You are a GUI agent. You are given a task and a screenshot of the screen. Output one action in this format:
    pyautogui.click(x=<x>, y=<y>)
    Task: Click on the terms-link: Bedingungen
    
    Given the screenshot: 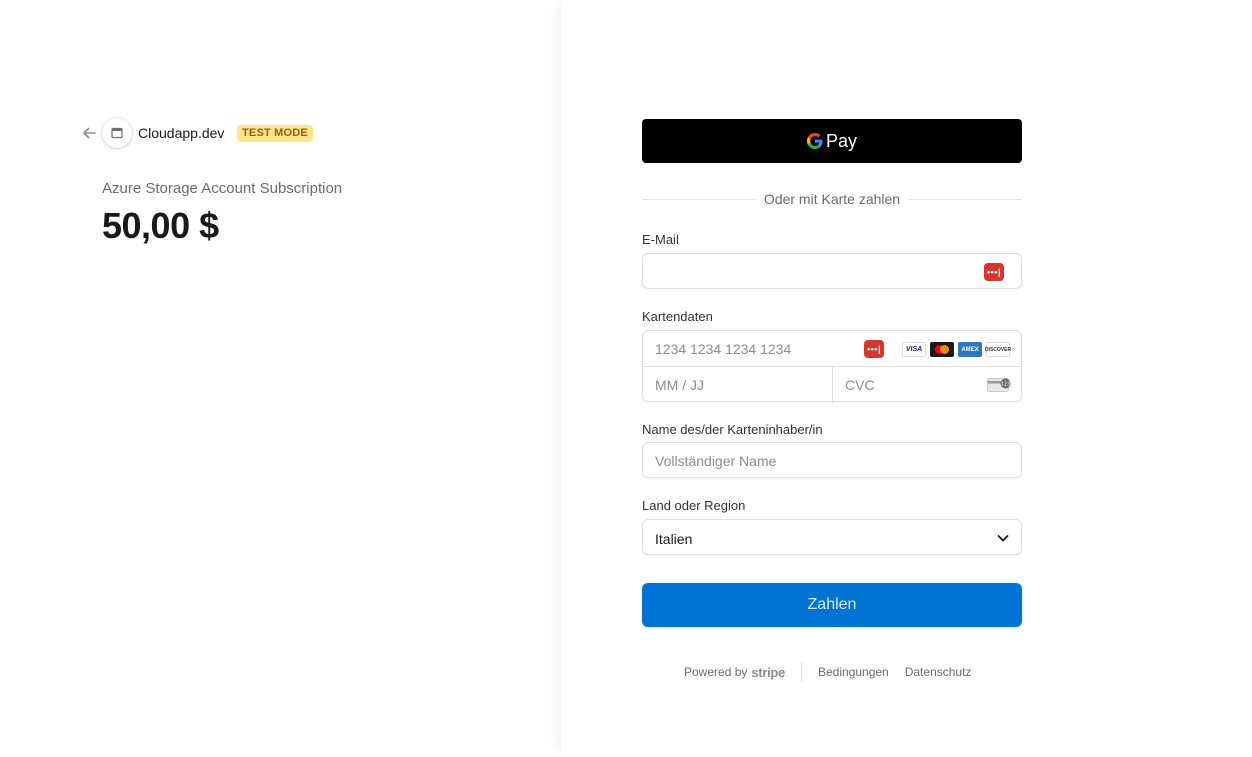 What is the action you would take?
    pyautogui.click(x=853, y=672)
    